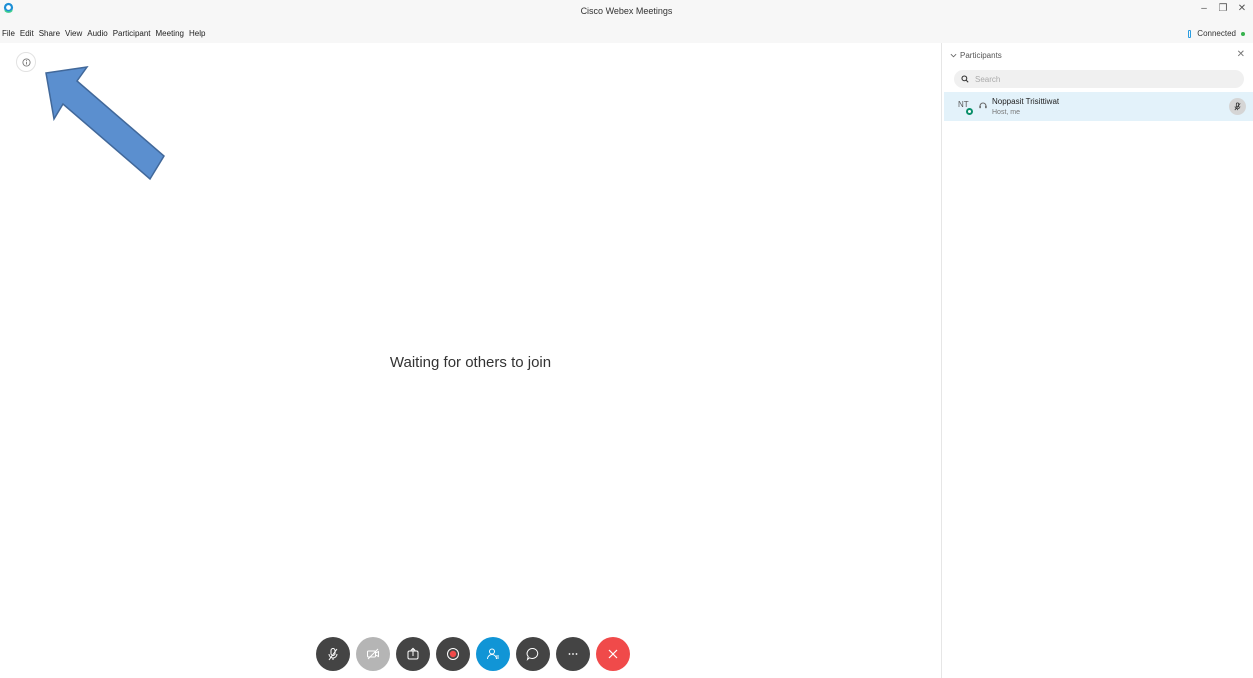 Image resolution: width=1253 pixels, height=678 pixels. What do you see at coordinates (1242, 8) in the screenshot?
I see `close-window-button: ✕` at bounding box center [1242, 8].